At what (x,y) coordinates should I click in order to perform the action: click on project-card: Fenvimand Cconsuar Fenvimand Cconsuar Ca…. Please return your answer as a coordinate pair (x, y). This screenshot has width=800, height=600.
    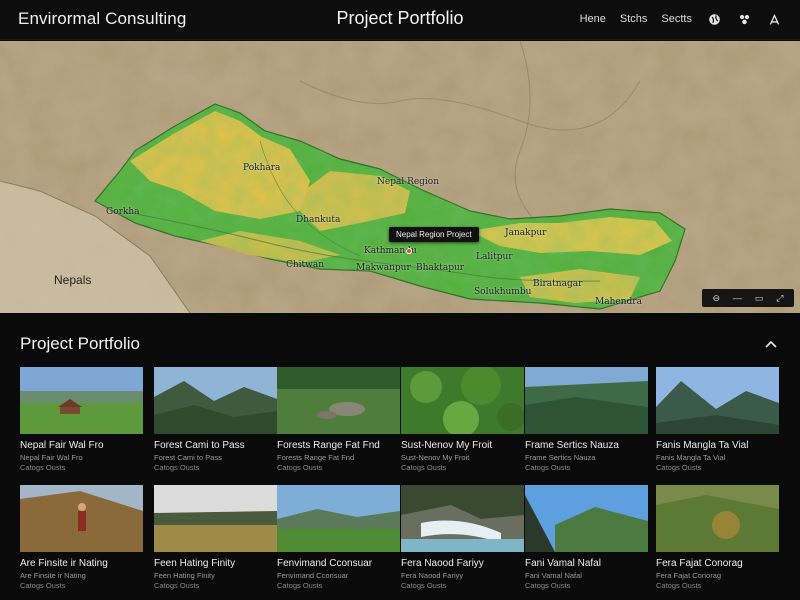
    Looking at the image, I should click on (338, 537).